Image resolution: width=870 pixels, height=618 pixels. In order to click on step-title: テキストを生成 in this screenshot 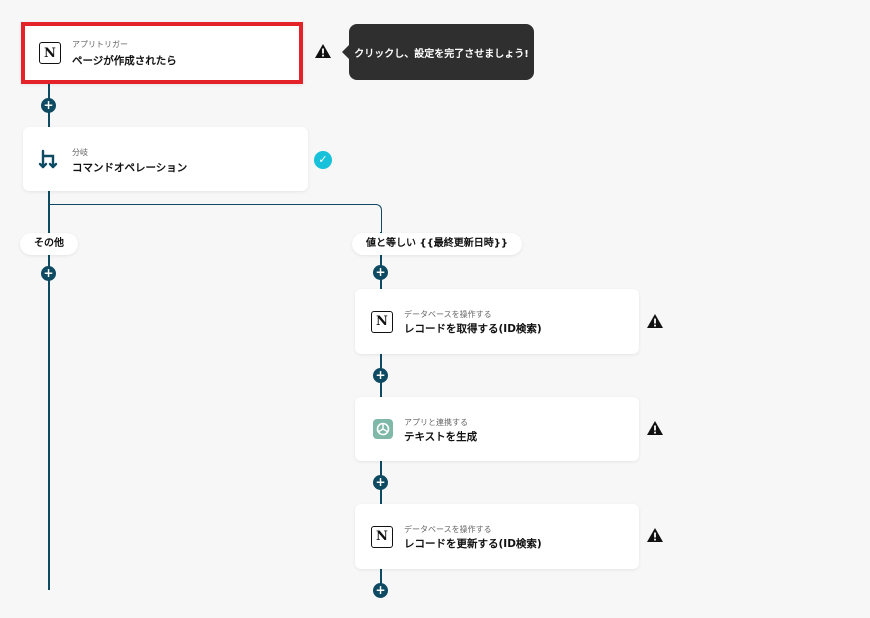, I will do `click(441, 437)`.